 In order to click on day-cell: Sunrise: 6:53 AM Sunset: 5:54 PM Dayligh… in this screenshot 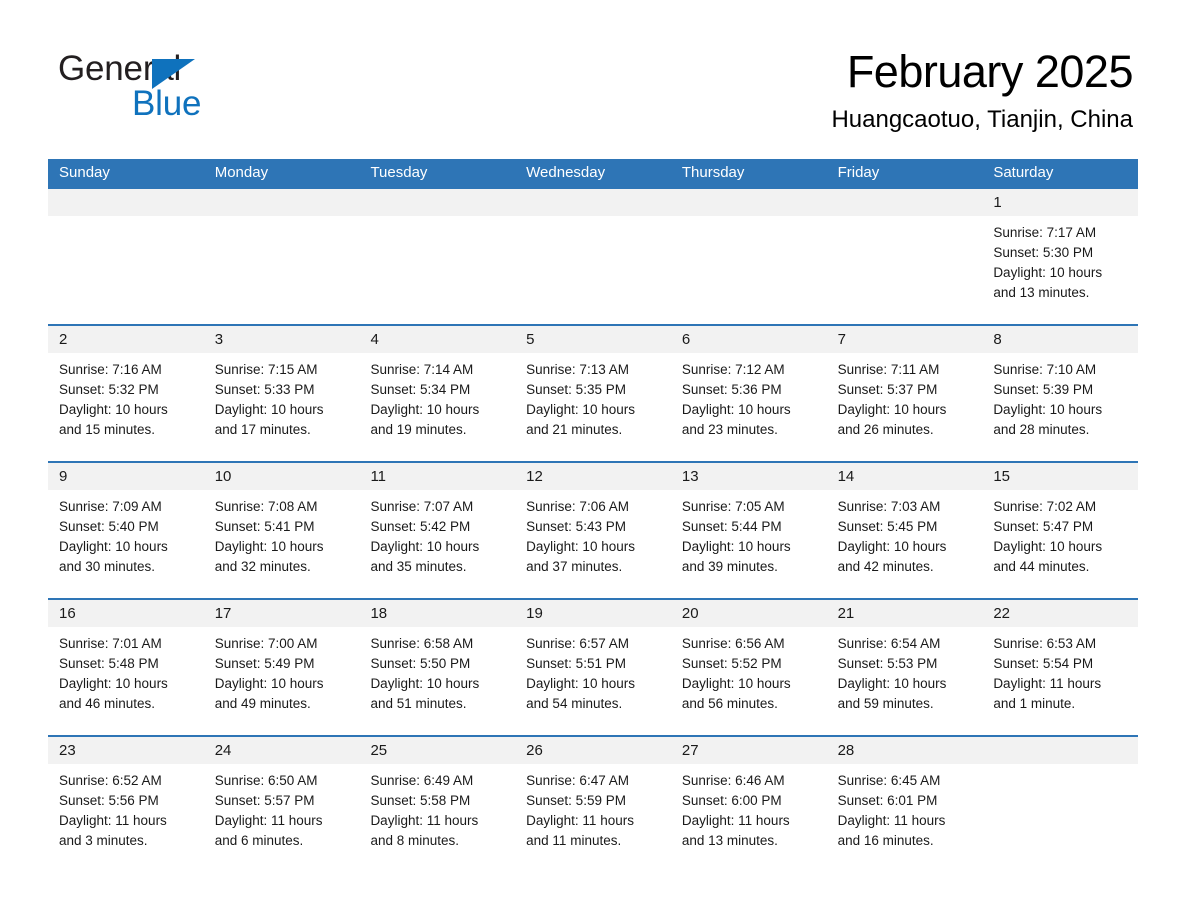, I will do `click(1060, 681)`.